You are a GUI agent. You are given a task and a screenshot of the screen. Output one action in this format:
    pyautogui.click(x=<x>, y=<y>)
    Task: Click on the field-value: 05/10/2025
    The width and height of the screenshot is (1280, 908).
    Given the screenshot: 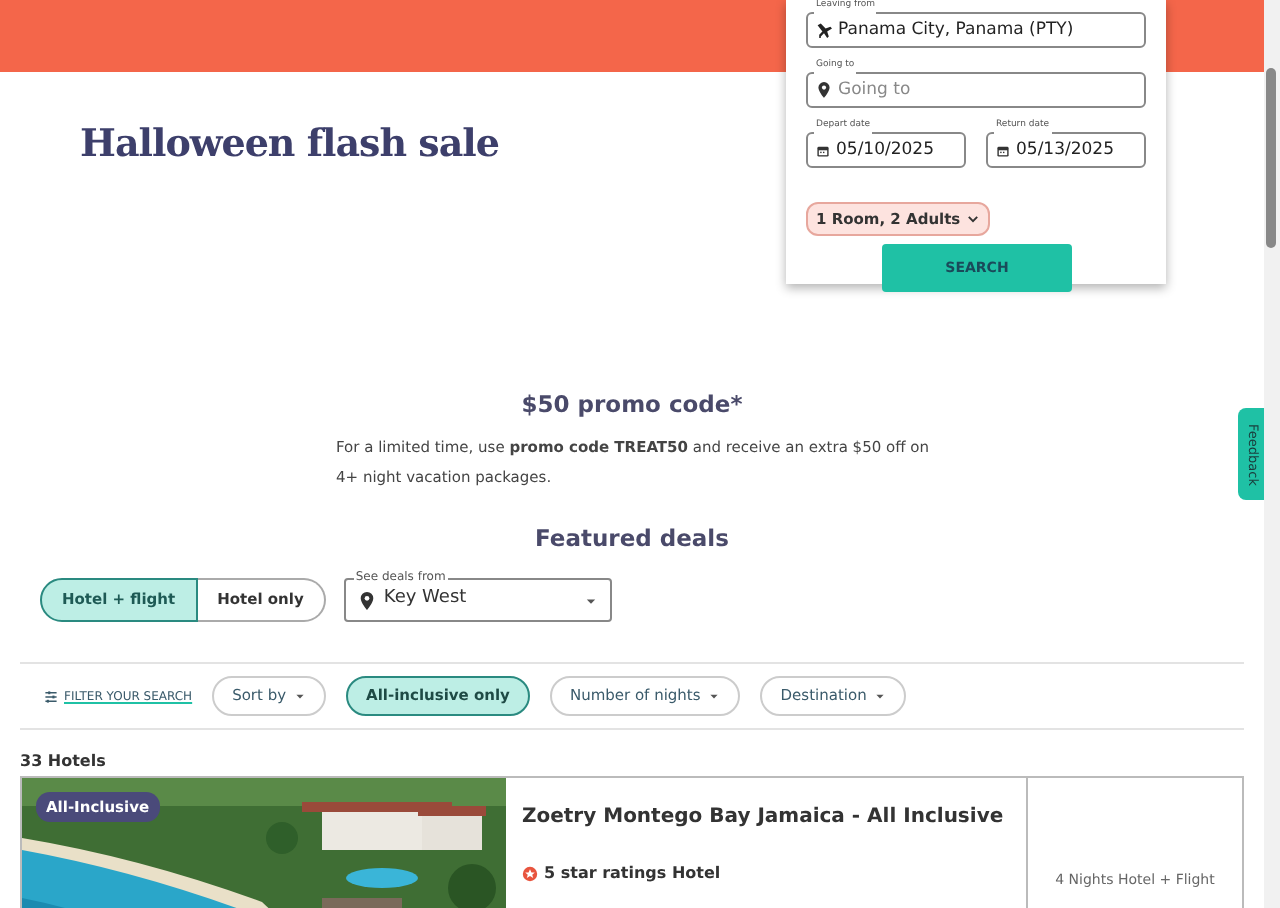 What is the action you would take?
    pyautogui.click(x=885, y=150)
    